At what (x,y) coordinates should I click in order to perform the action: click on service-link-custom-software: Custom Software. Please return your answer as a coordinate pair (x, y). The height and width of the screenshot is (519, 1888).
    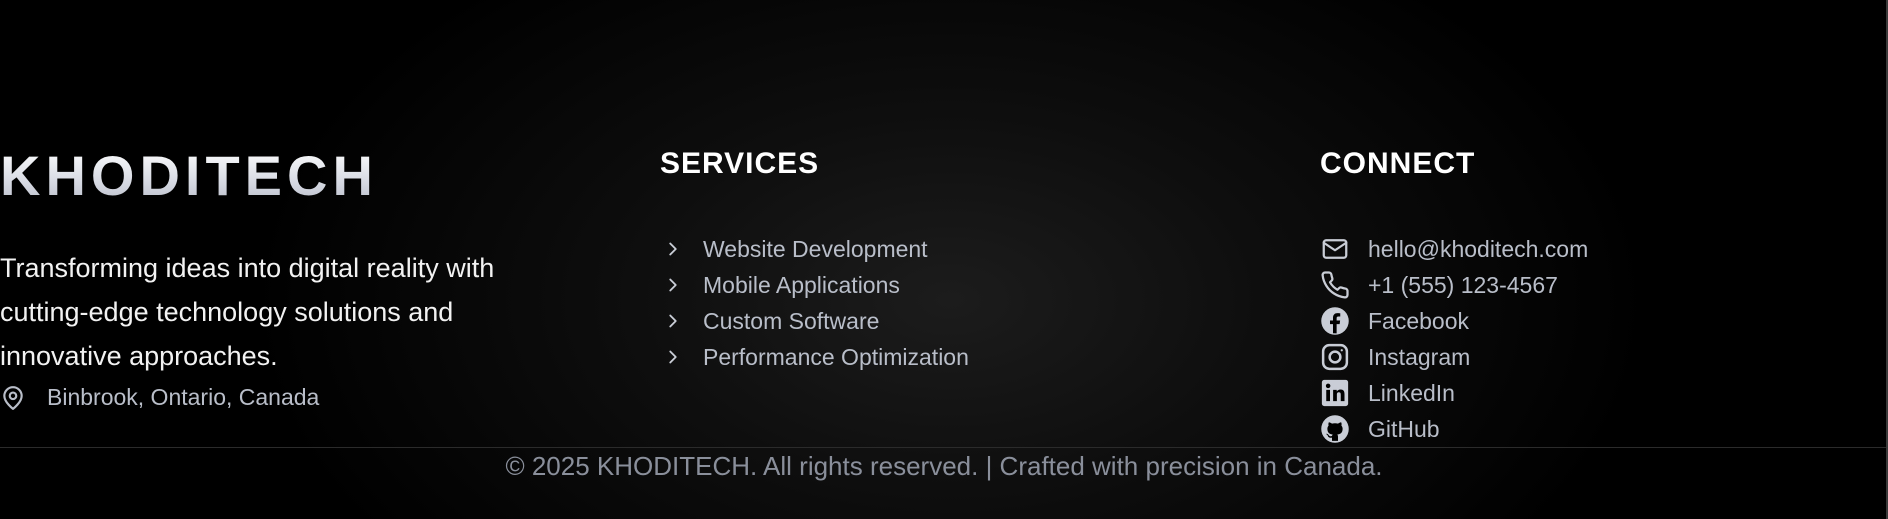
    Looking at the image, I should click on (960, 321).